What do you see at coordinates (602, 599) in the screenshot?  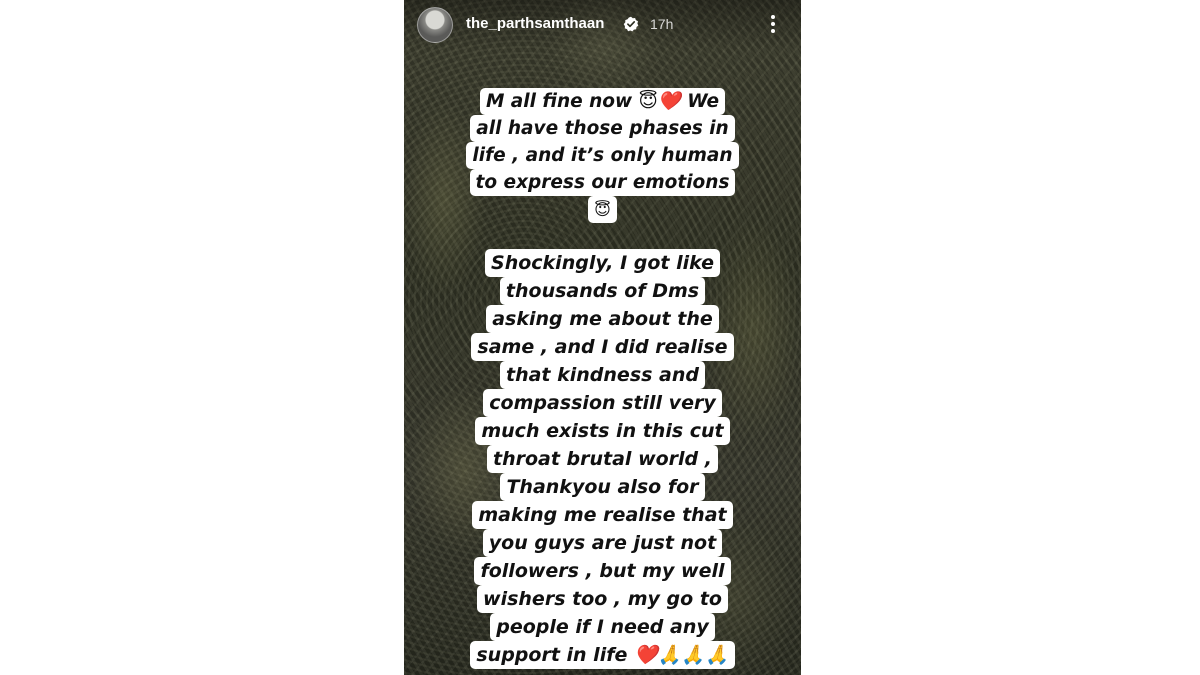 I see `caption-line: wishers too , my go to` at bounding box center [602, 599].